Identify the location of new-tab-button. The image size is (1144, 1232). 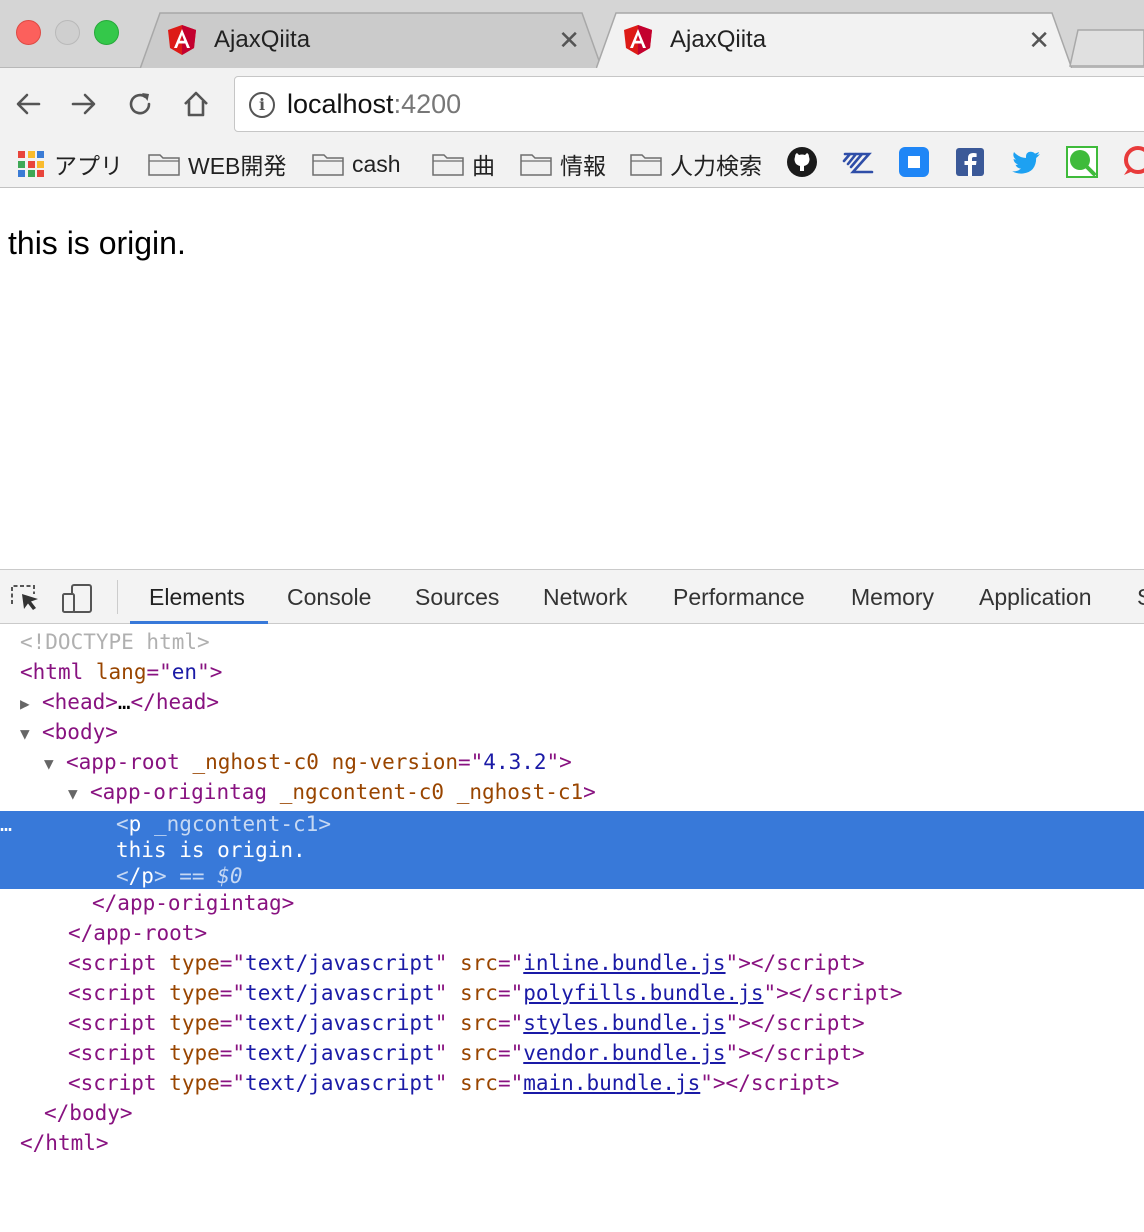
(1106, 47).